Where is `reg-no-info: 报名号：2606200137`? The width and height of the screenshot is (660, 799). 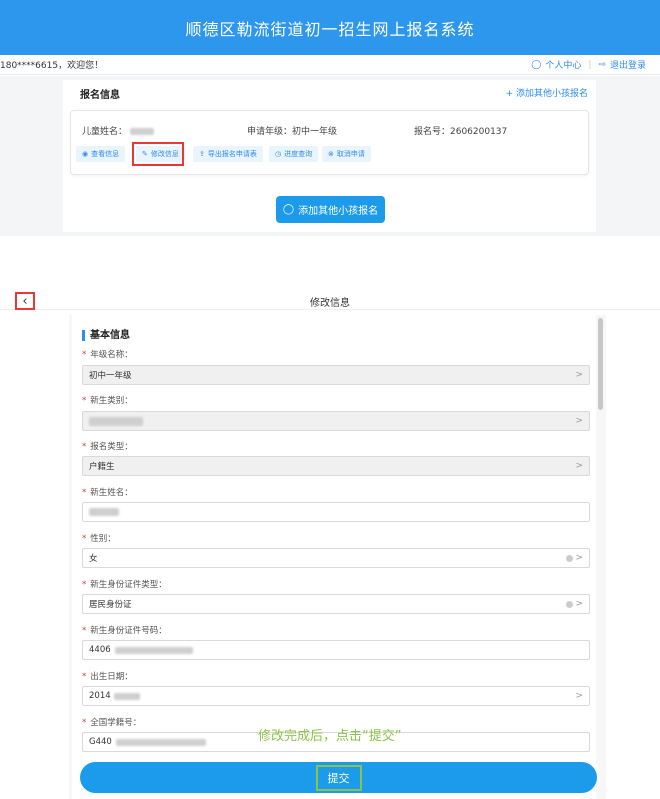 reg-no-info: 报名号：2606200137 is located at coordinates (461, 132).